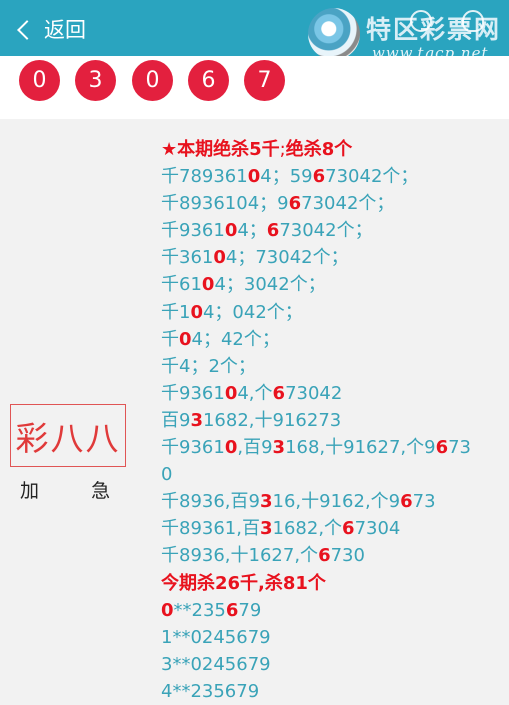 The image size is (509, 705). Describe the element at coordinates (272, 420) in the screenshot. I see `line-text: 1682,十916273` at that location.